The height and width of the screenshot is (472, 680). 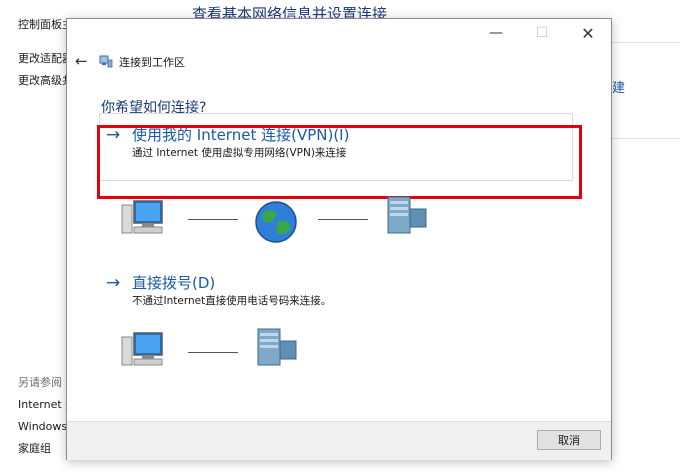 I want to click on arrow-right-icon: →, so click(x=113, y=283).